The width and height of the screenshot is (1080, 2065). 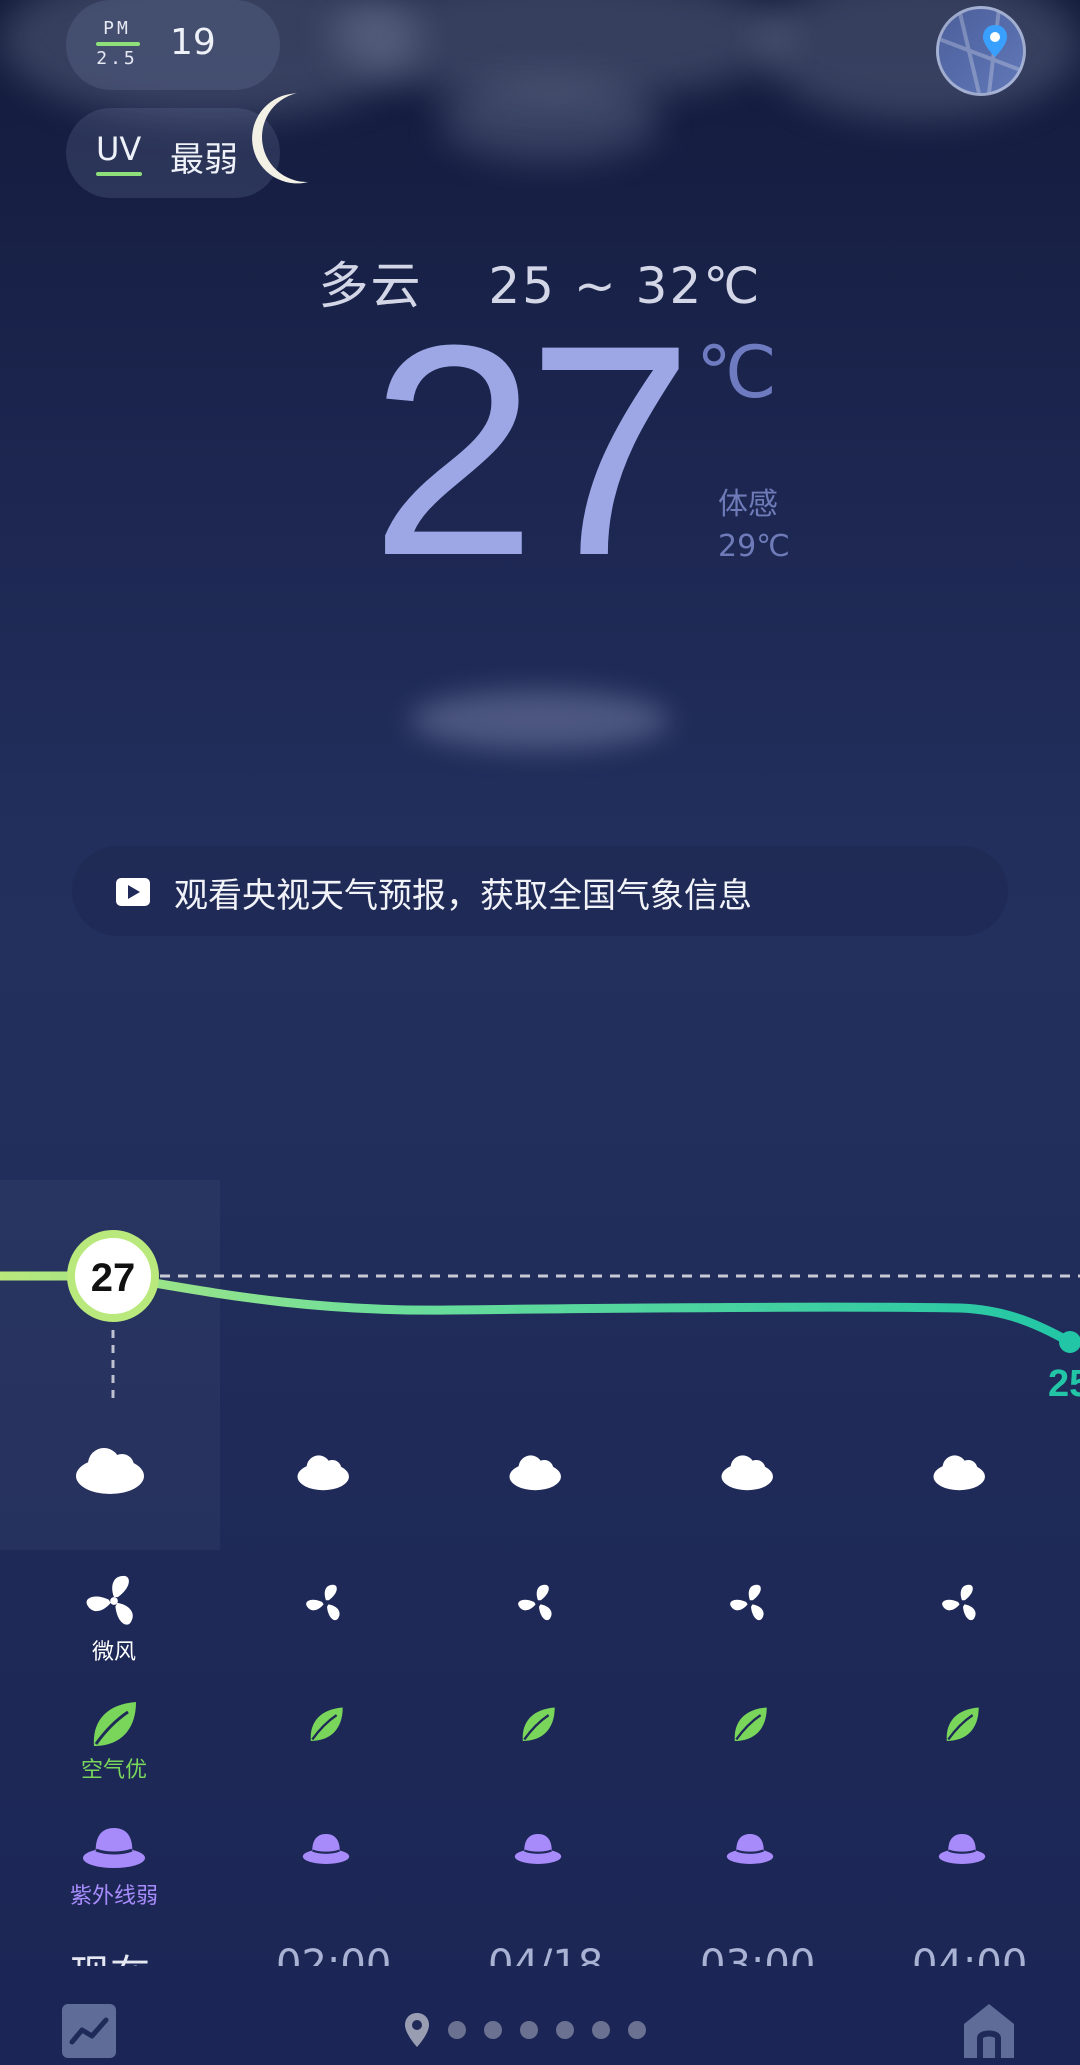 I want to click on uv-label: UV, so click(x=119, y=149).